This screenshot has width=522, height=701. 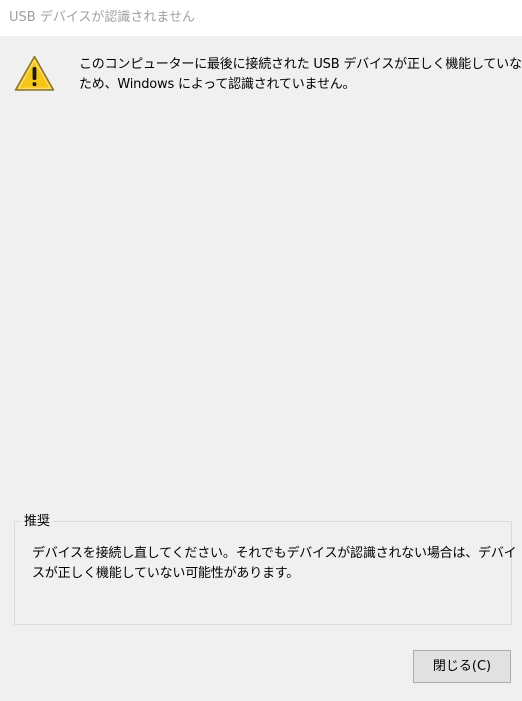 I want to click on error-message-line-1: このコンピューターに最後に接続された USB デバイスが正しく機能していない, so click(x=300, y=64).